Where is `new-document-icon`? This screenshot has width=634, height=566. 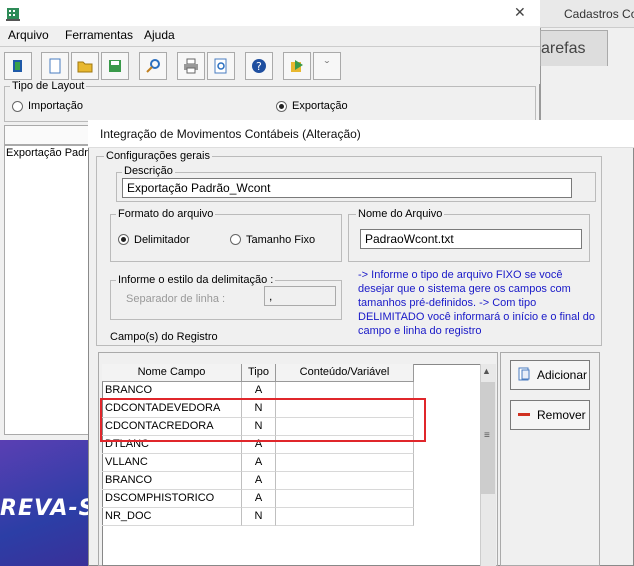
new-document-icon is located at coordinates (55, 66).